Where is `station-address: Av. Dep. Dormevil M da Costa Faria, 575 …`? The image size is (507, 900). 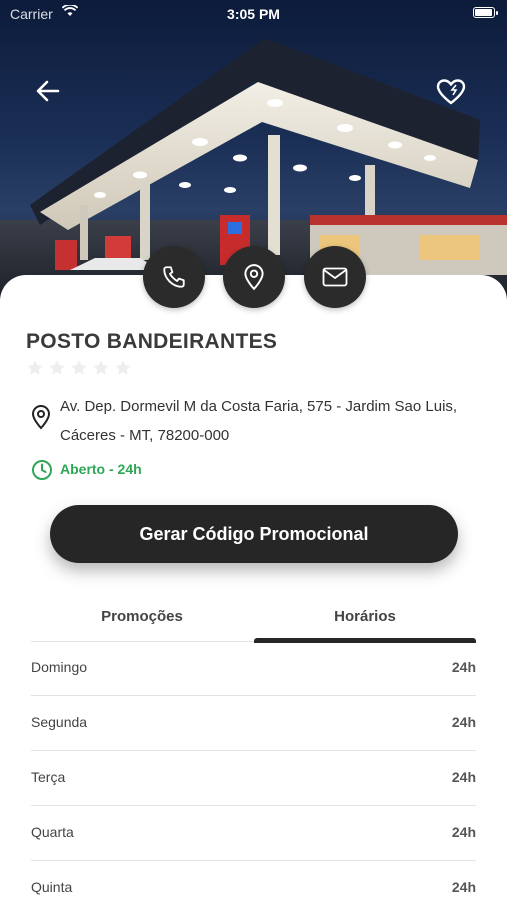 station-address: Av. Dep. Dormevil M da Costa Faria, 575 … is located at coordinates (259, 421).